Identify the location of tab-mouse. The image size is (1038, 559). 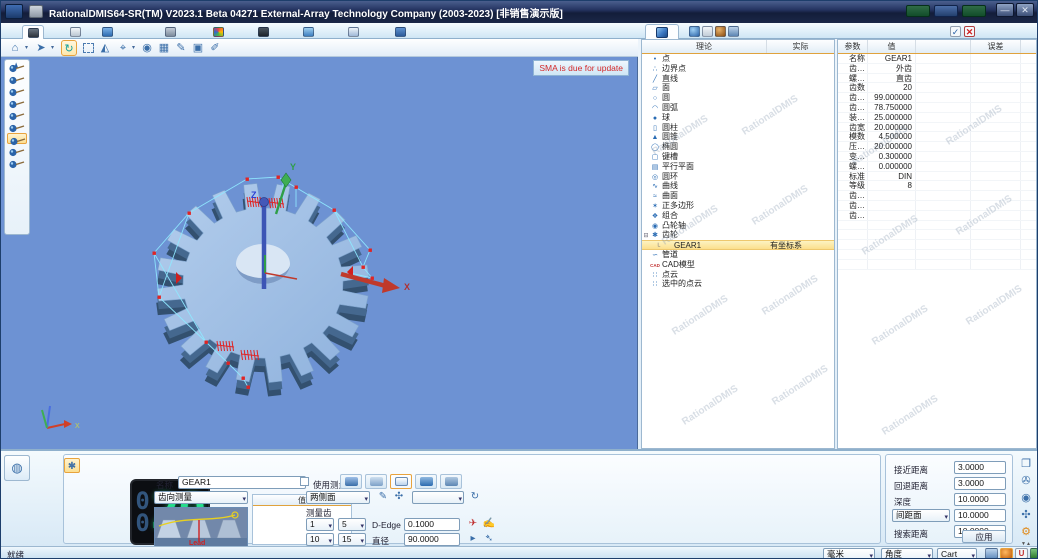
(171, 32).